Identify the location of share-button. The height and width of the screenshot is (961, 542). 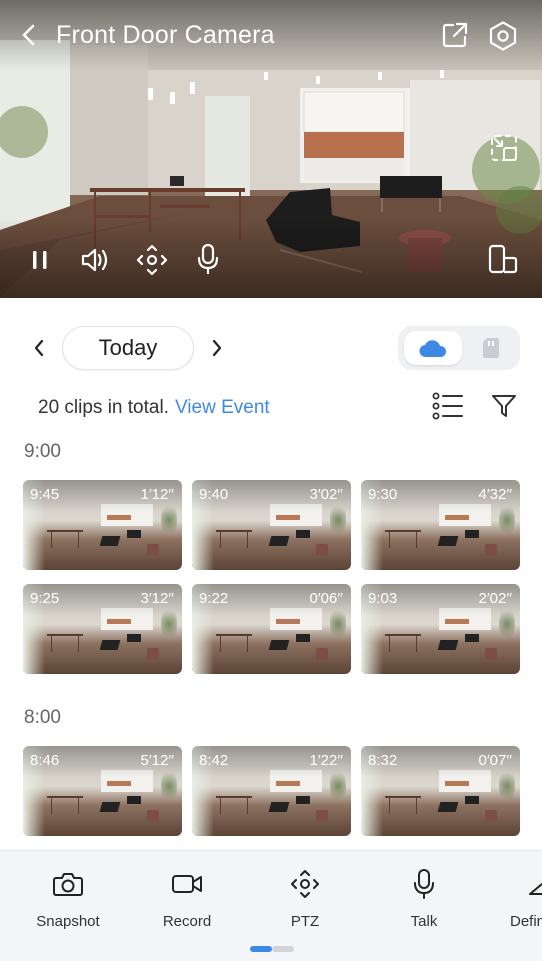
(455, 35).